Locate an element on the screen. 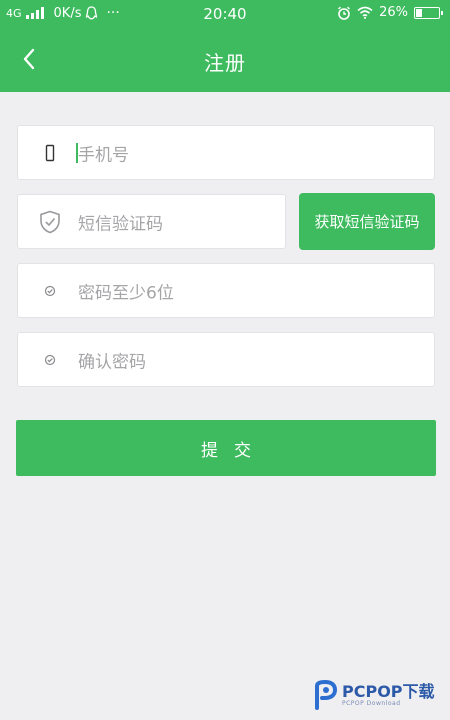  watermark-sub: PCPOP Download is located at coordinates (371, 703).